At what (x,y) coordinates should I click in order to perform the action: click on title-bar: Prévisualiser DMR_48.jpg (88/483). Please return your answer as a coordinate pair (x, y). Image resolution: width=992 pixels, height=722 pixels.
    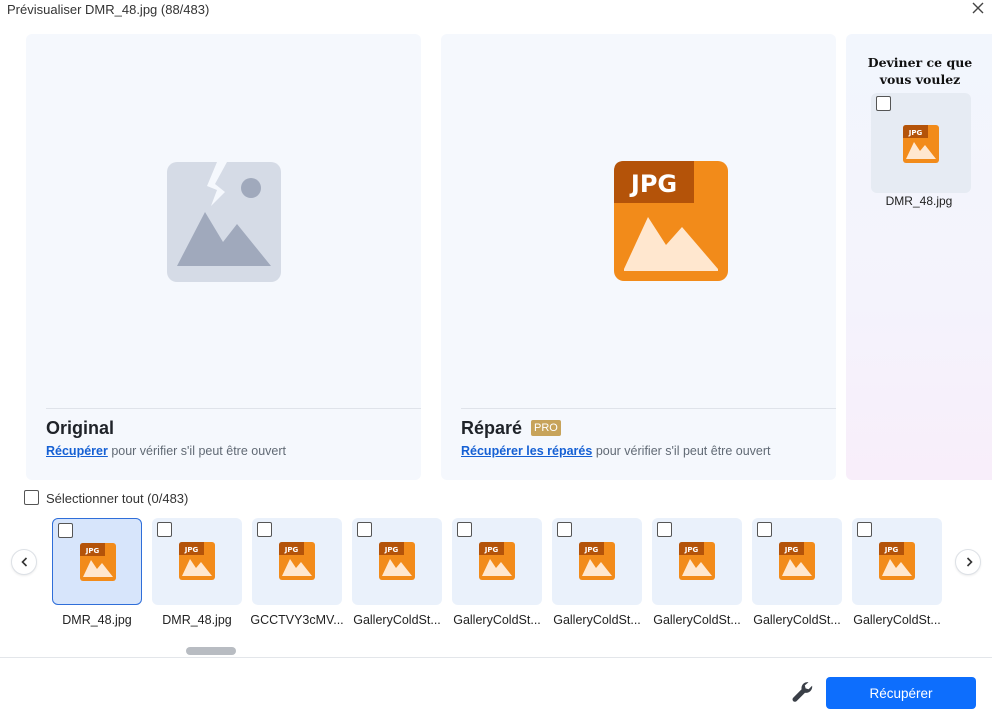
    Looking at the image, I should click on (496, 10).